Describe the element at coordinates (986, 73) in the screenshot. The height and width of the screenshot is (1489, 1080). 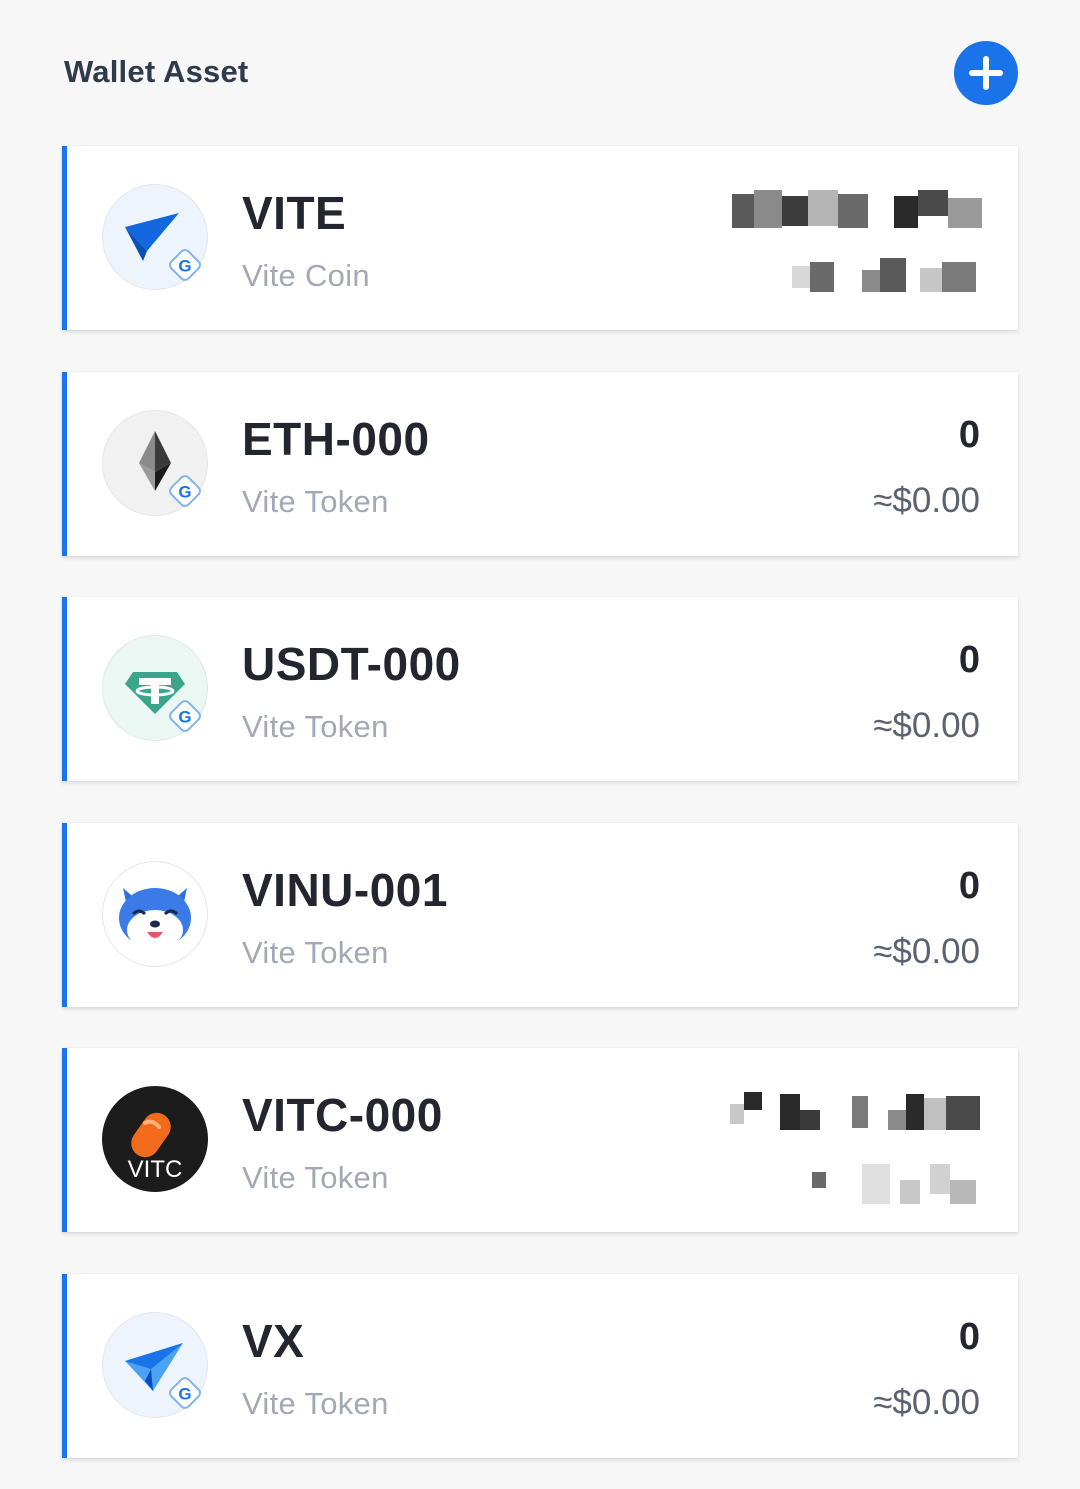
I see `add-asset-button` at that location.